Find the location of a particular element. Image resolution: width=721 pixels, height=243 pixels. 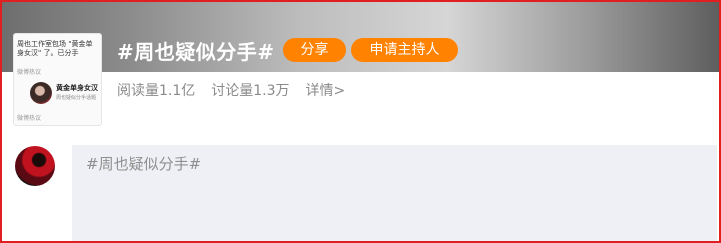

compose-text: #周也疑似分手# is located at coordinates (144, 164).